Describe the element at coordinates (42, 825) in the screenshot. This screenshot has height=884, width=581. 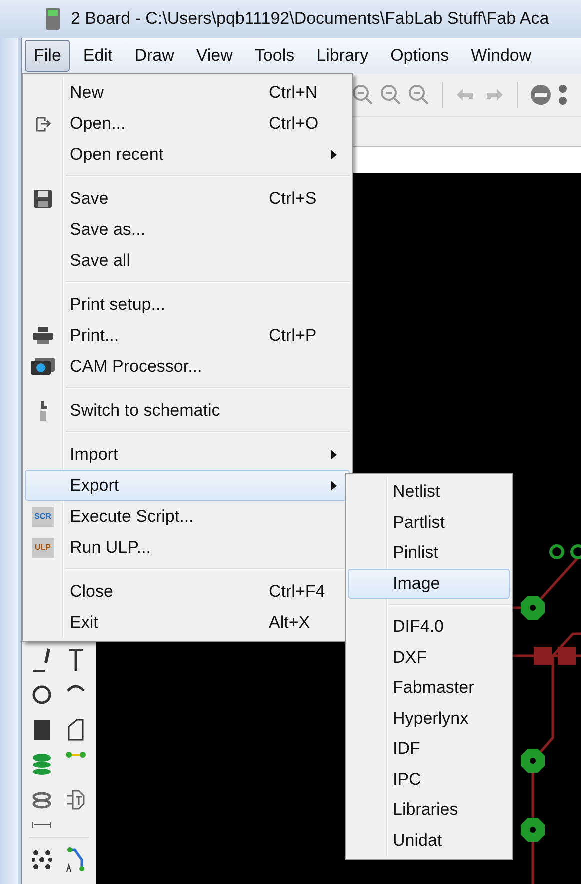
I see `dimension-icon` at that location.